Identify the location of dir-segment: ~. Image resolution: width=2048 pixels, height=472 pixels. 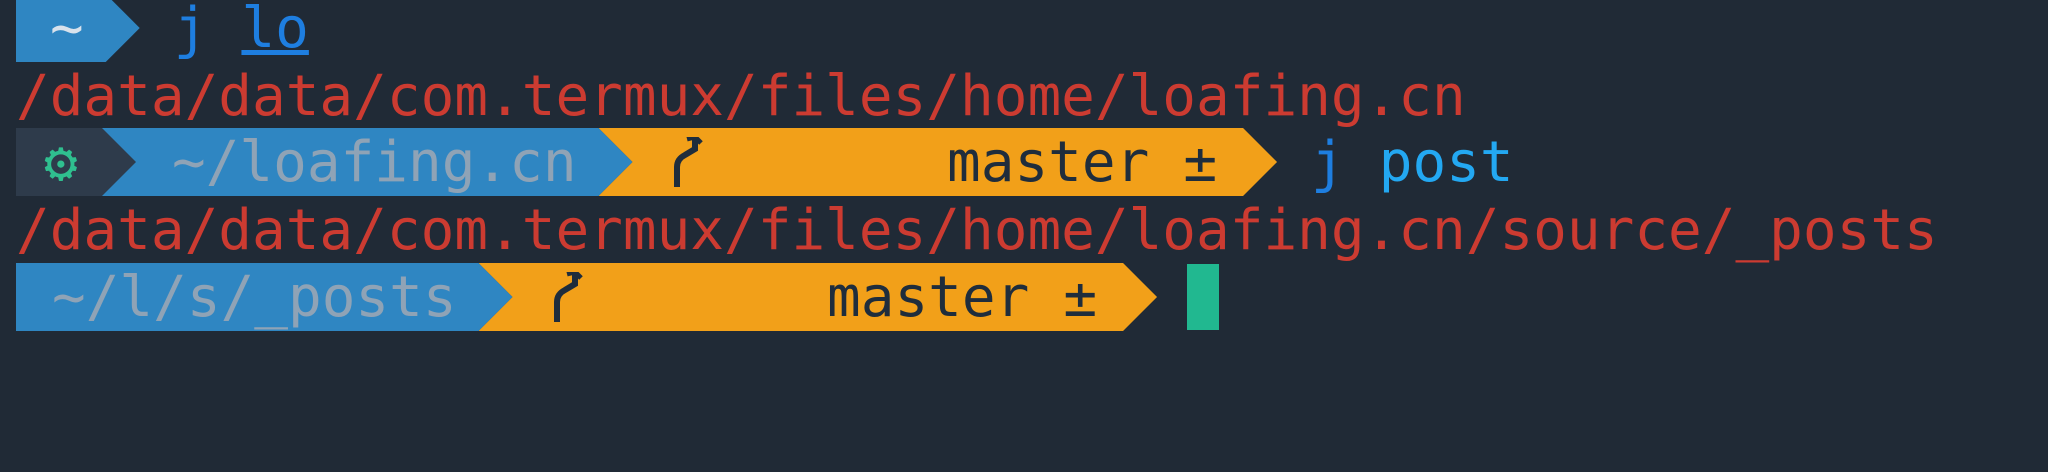
(78, 31).